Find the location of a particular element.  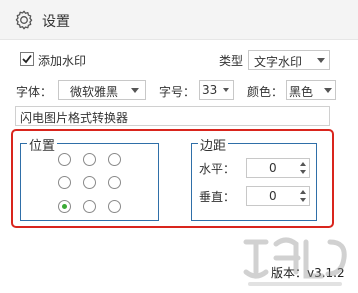

vertical-margin-value: 0 is located at coordinates (273, 196).